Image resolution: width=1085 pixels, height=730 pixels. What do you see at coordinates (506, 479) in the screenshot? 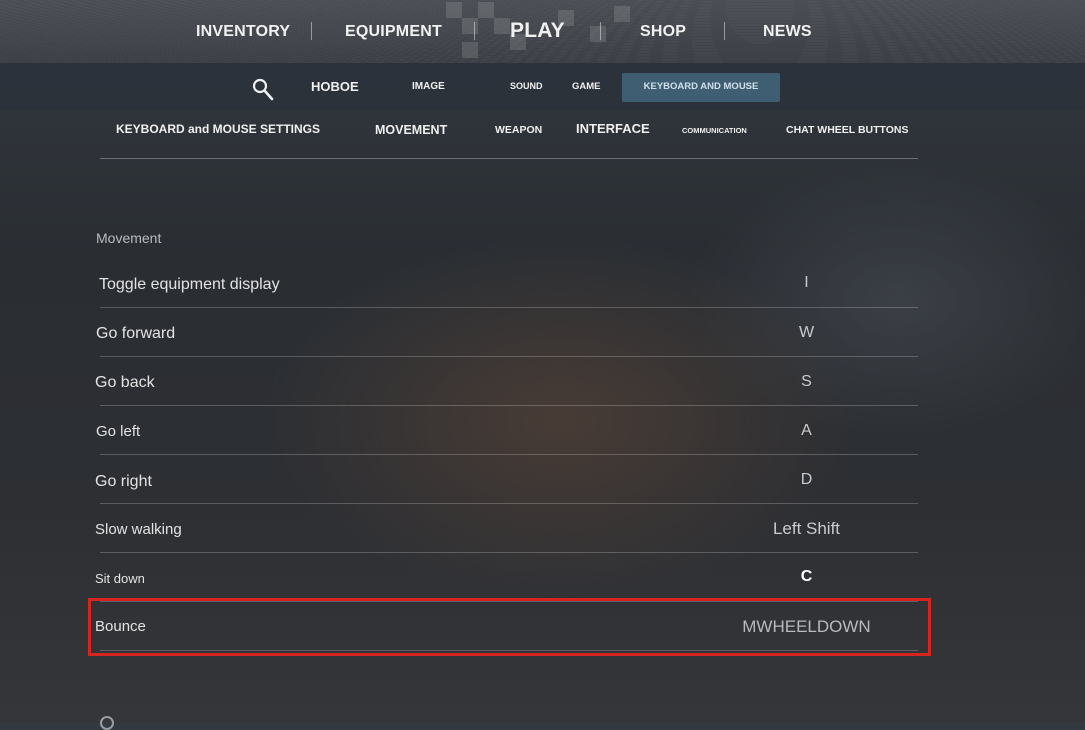
I see `keybind-row-go-right: Go right D` at bounding box center [506, 479].